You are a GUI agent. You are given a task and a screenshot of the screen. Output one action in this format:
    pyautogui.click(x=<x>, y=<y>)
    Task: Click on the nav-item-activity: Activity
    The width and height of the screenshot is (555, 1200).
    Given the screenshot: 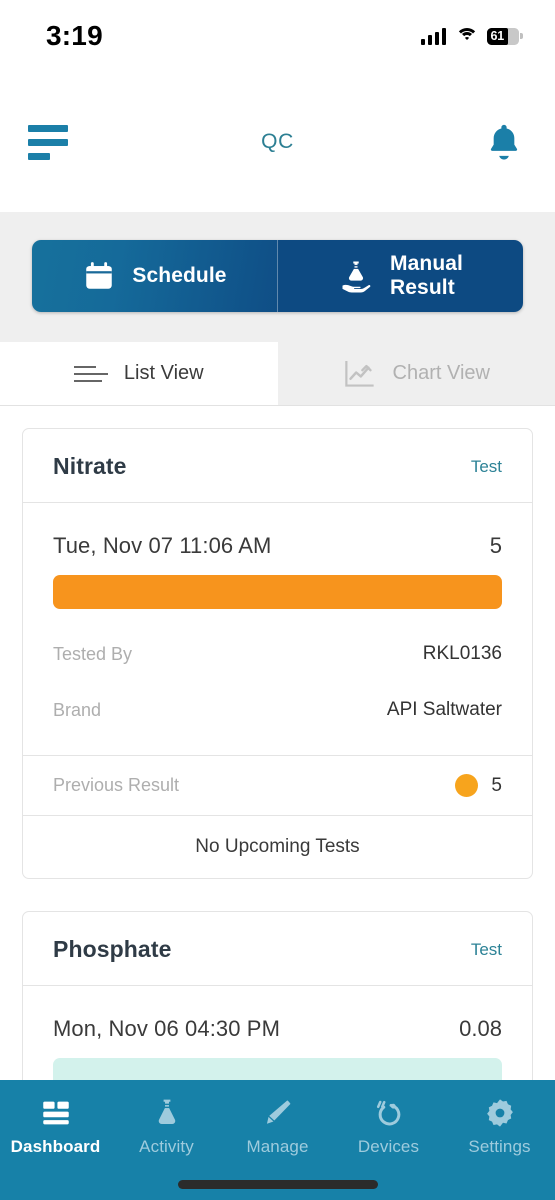 What is the action you would take?
    pyautogui.click(x=166, y=1126)
    